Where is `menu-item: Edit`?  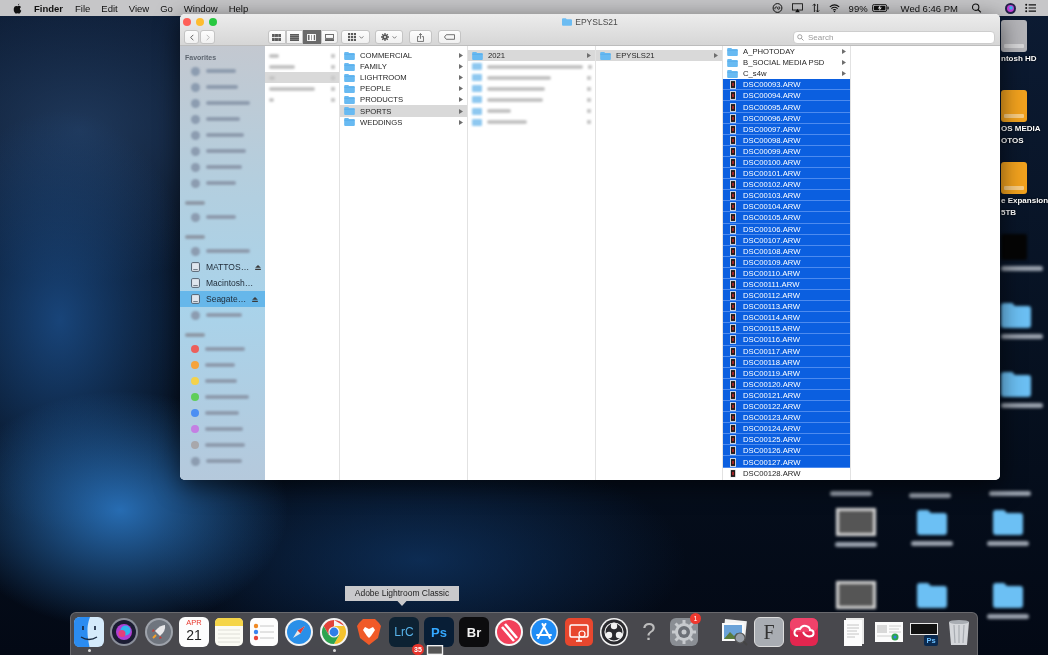
menu-item: Edit is located at coordinates (109, 8).